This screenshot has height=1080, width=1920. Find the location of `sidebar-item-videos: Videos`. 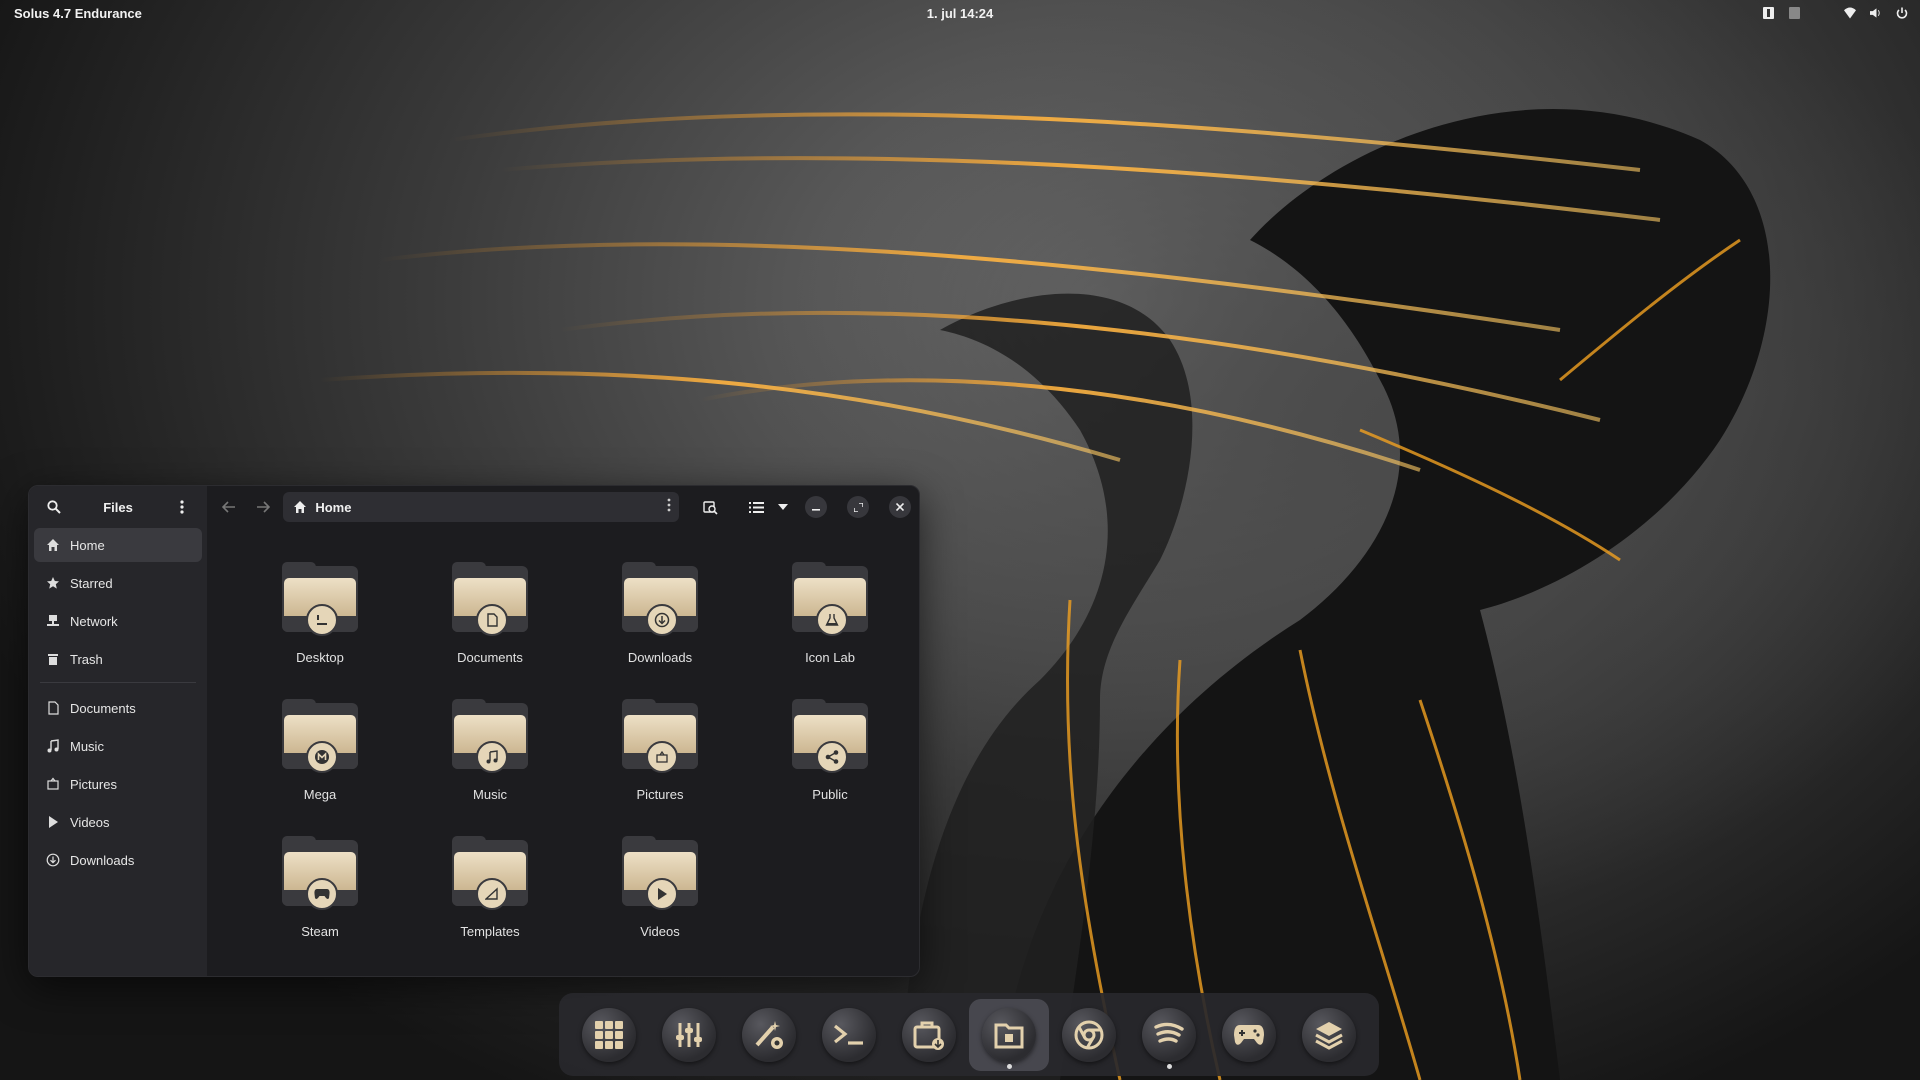

sidebar-item-videos: Videos is located at coordinates (118, 822).